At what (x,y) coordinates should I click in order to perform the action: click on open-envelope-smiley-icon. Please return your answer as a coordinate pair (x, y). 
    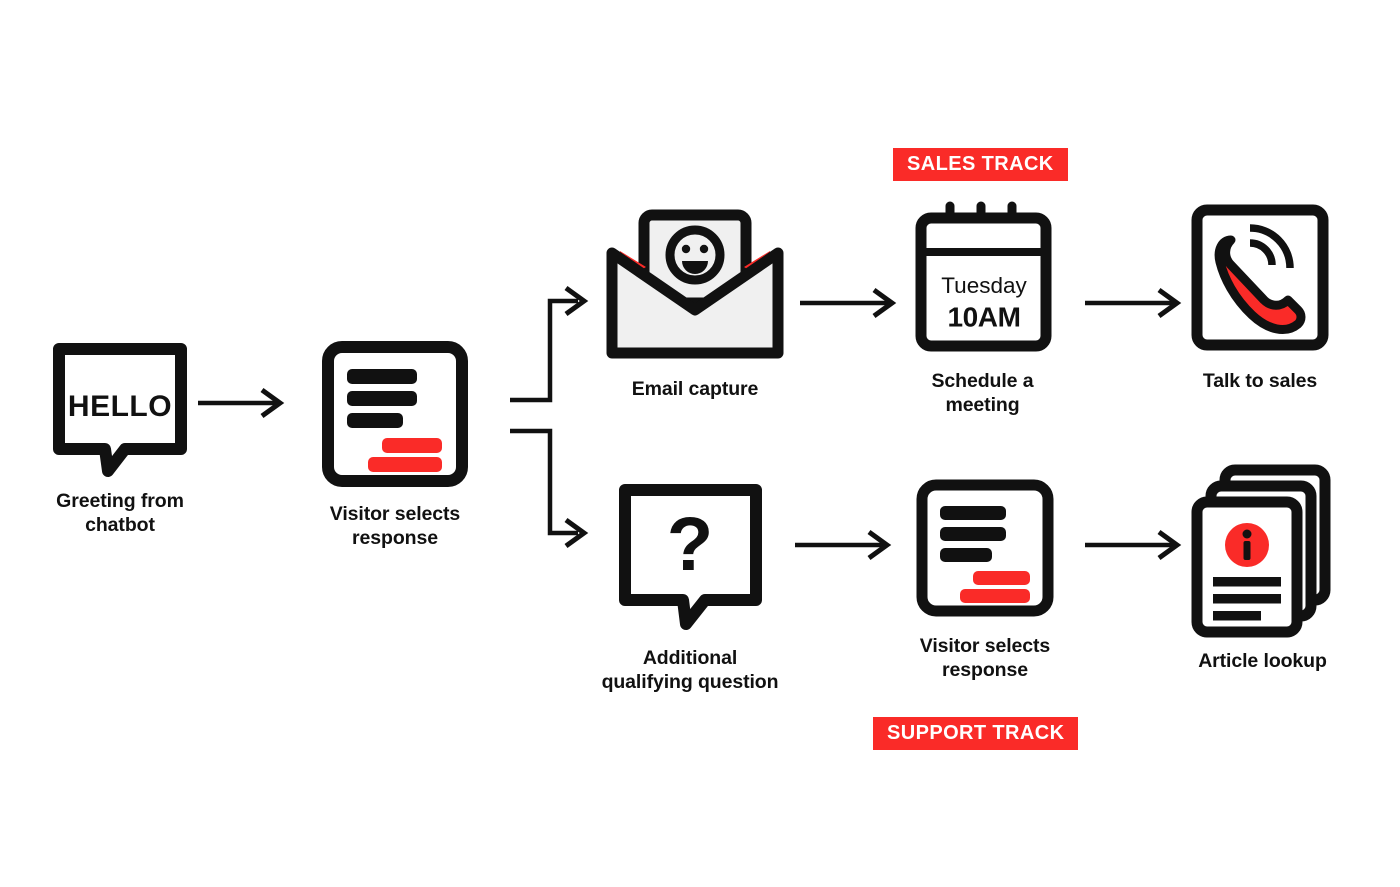
    Looking at the image, I should click on (695, 284).